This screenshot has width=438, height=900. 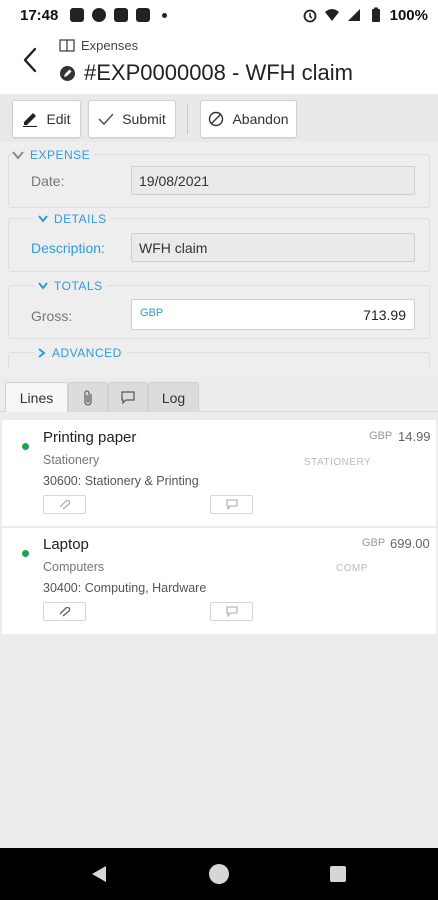 I want to click on page-title-text: #EXP0000008 - WFH claim, so click(x=218, y=72).